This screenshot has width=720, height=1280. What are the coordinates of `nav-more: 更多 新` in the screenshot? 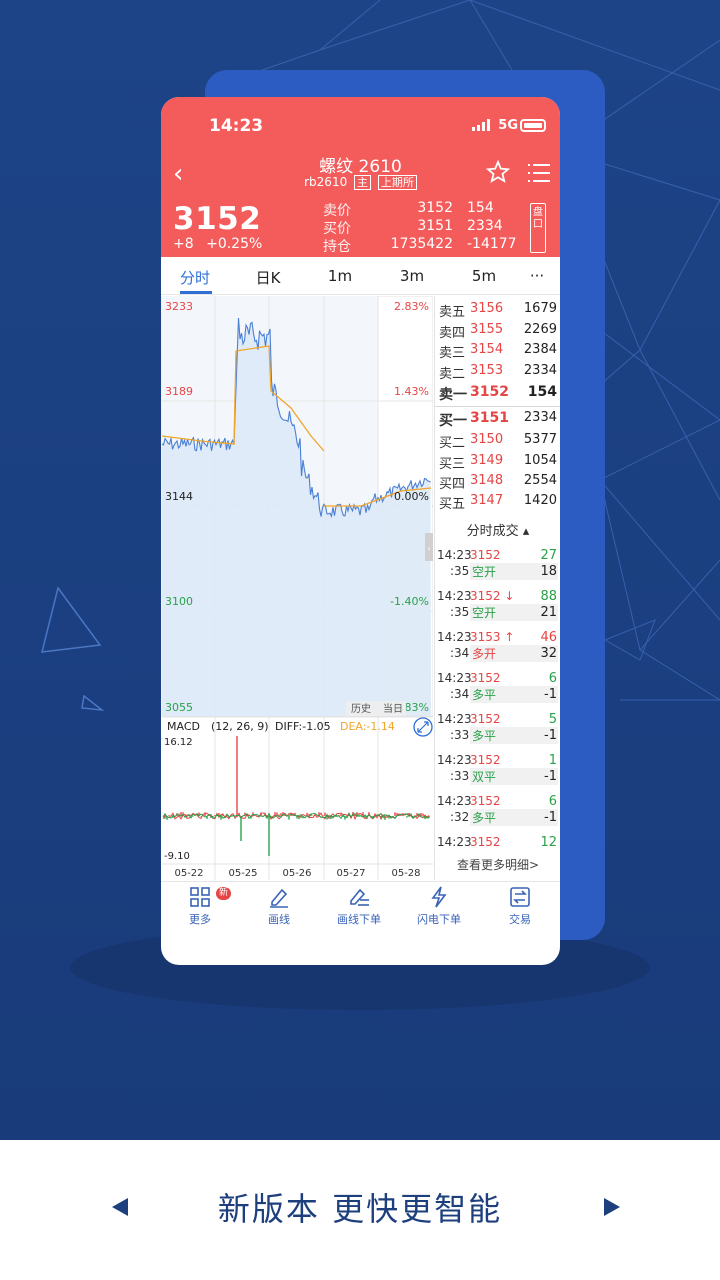 It's located at (200, 906).